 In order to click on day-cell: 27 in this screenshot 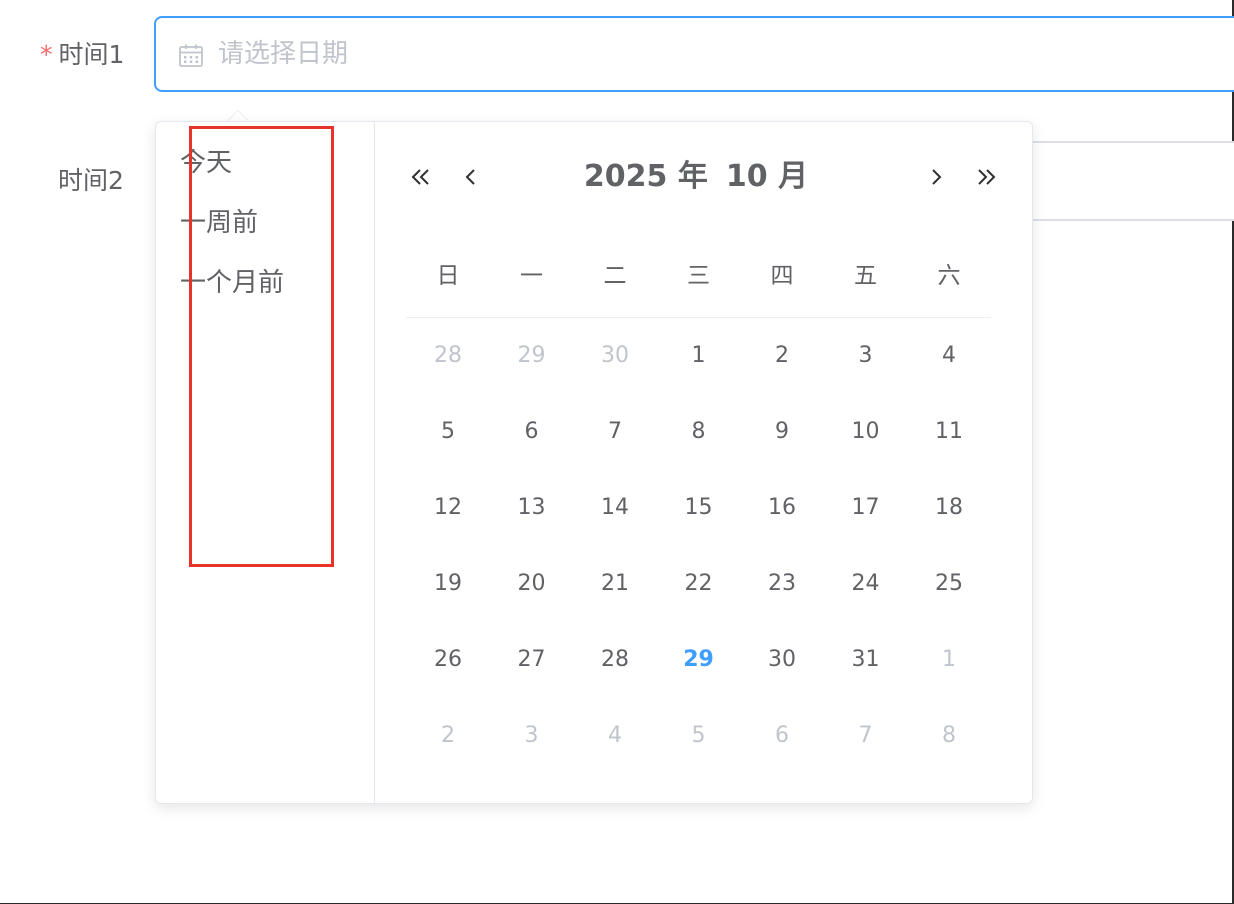, I will do `click(532, 660)`.